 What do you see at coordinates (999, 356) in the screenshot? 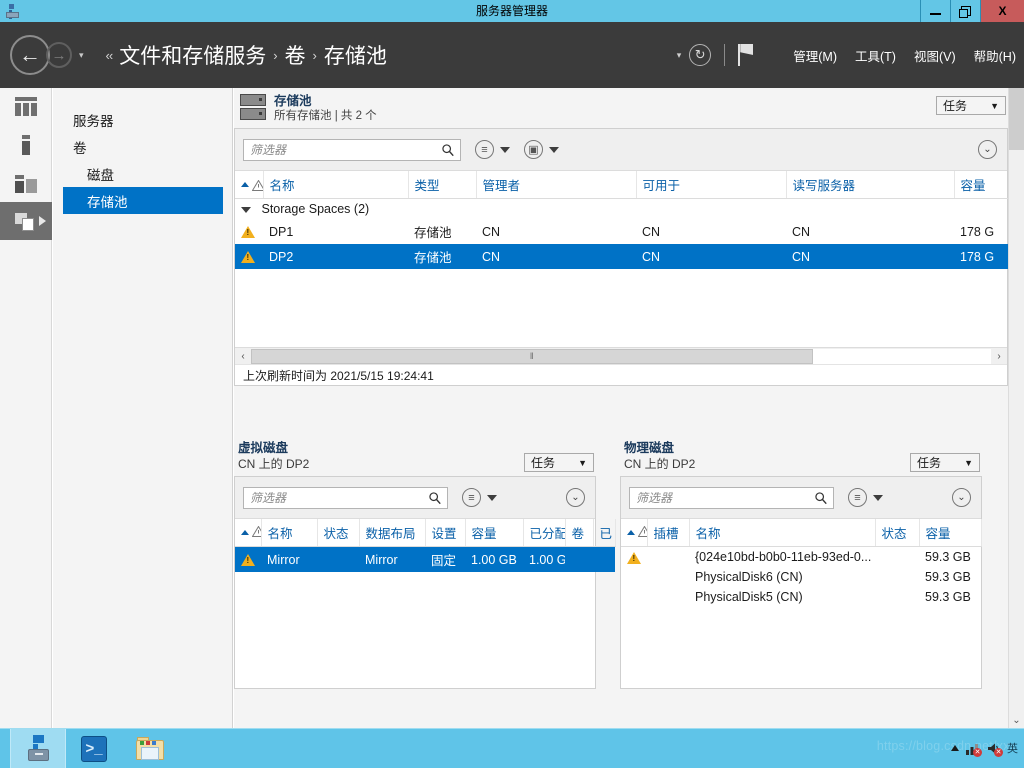
I see `scroll-right-icon: ›` at bounding box center [999, 356].